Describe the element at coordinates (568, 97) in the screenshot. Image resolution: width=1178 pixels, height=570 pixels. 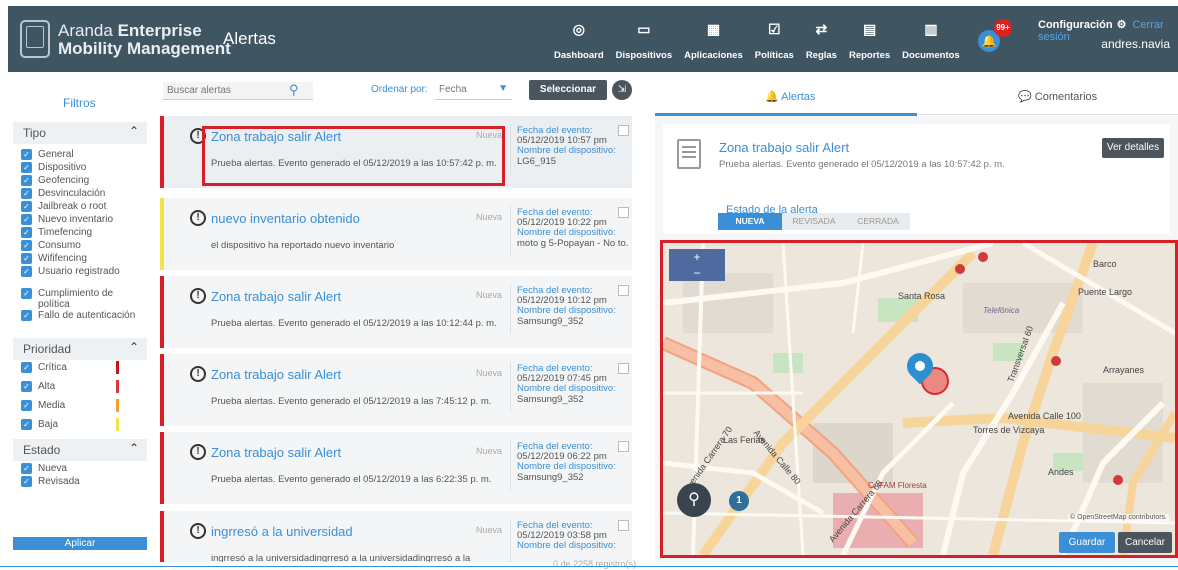
I see `select-all-button: Seleccionar todos` at that location.